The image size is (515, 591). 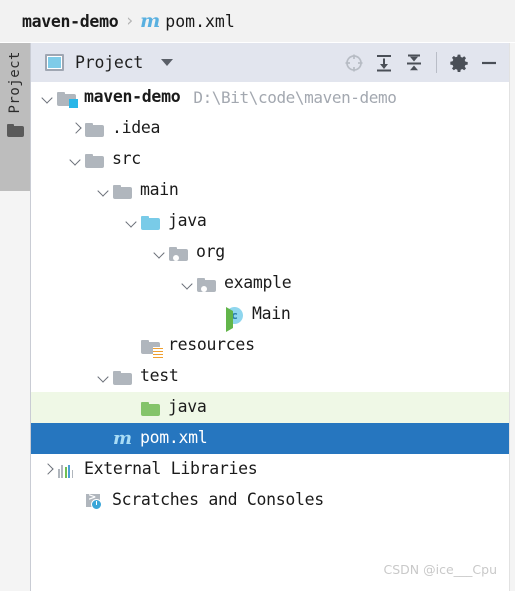 What do you see at coordinates (273, 159) in the screenshot?
I see `tree-row: src` at bounding box center [273, 159].